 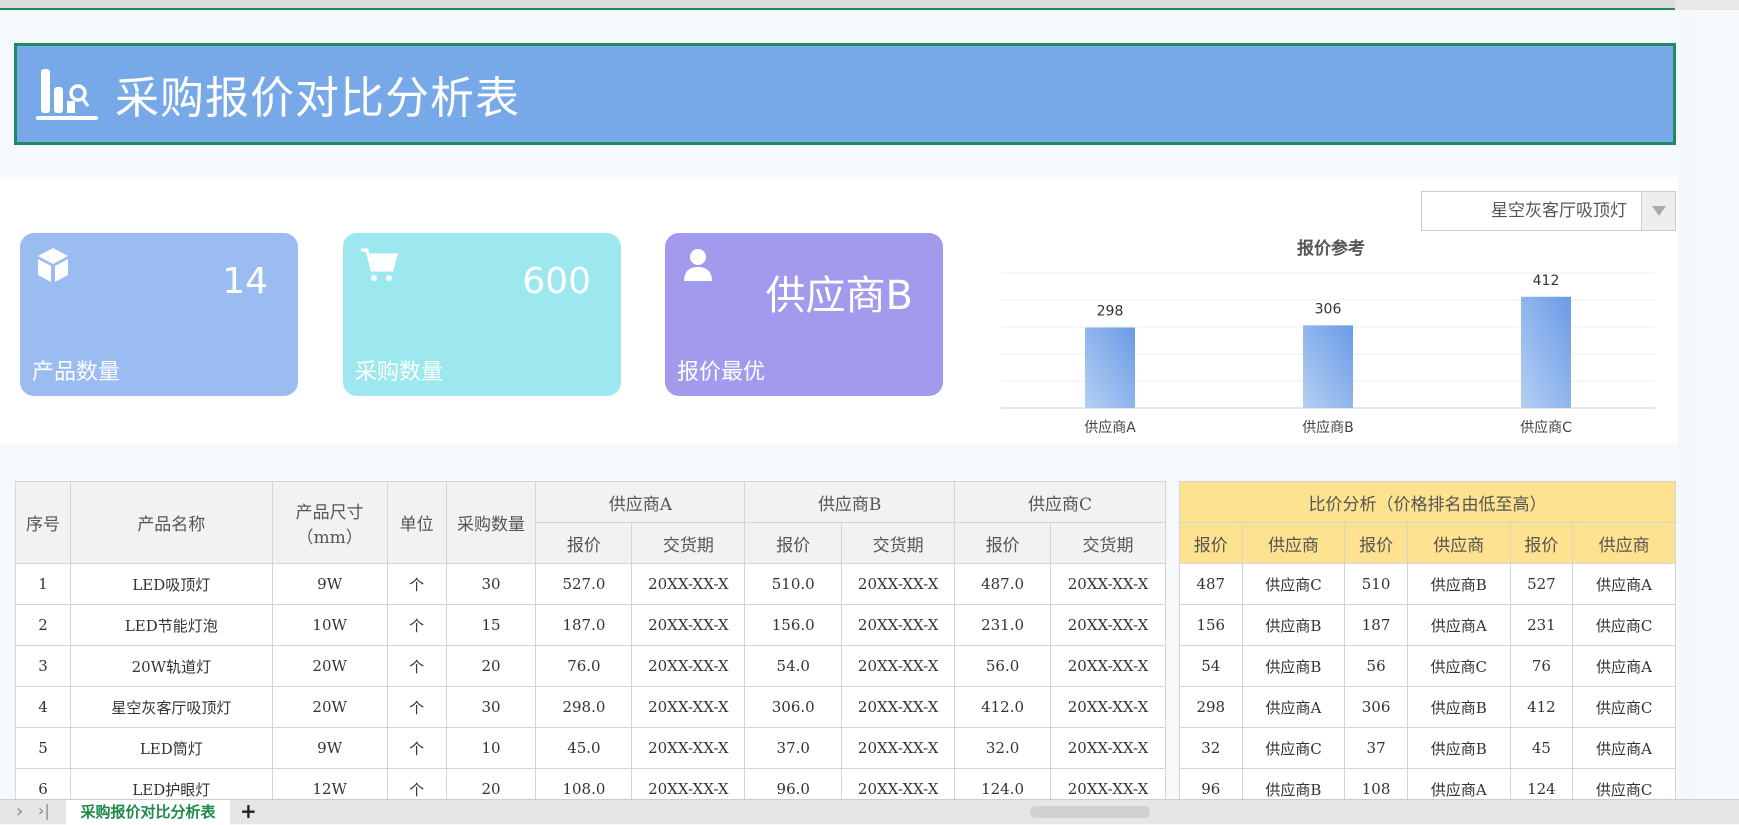 I want to click on bar-供应商A, so click(x=1110, y=367).